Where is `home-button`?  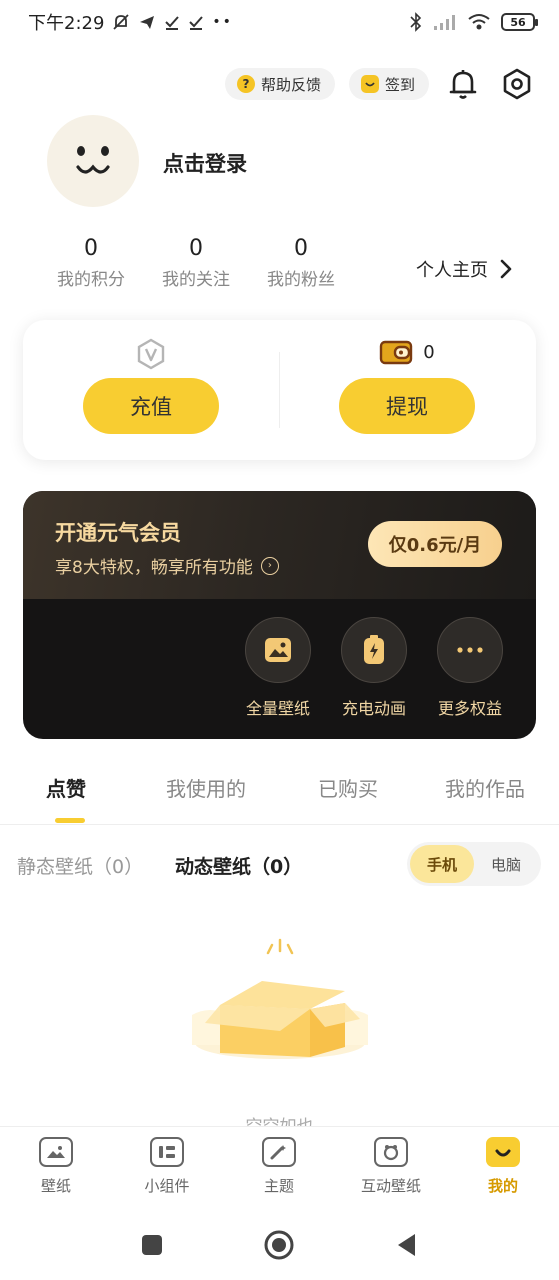 home-button is located at coordinates (279, 1245).